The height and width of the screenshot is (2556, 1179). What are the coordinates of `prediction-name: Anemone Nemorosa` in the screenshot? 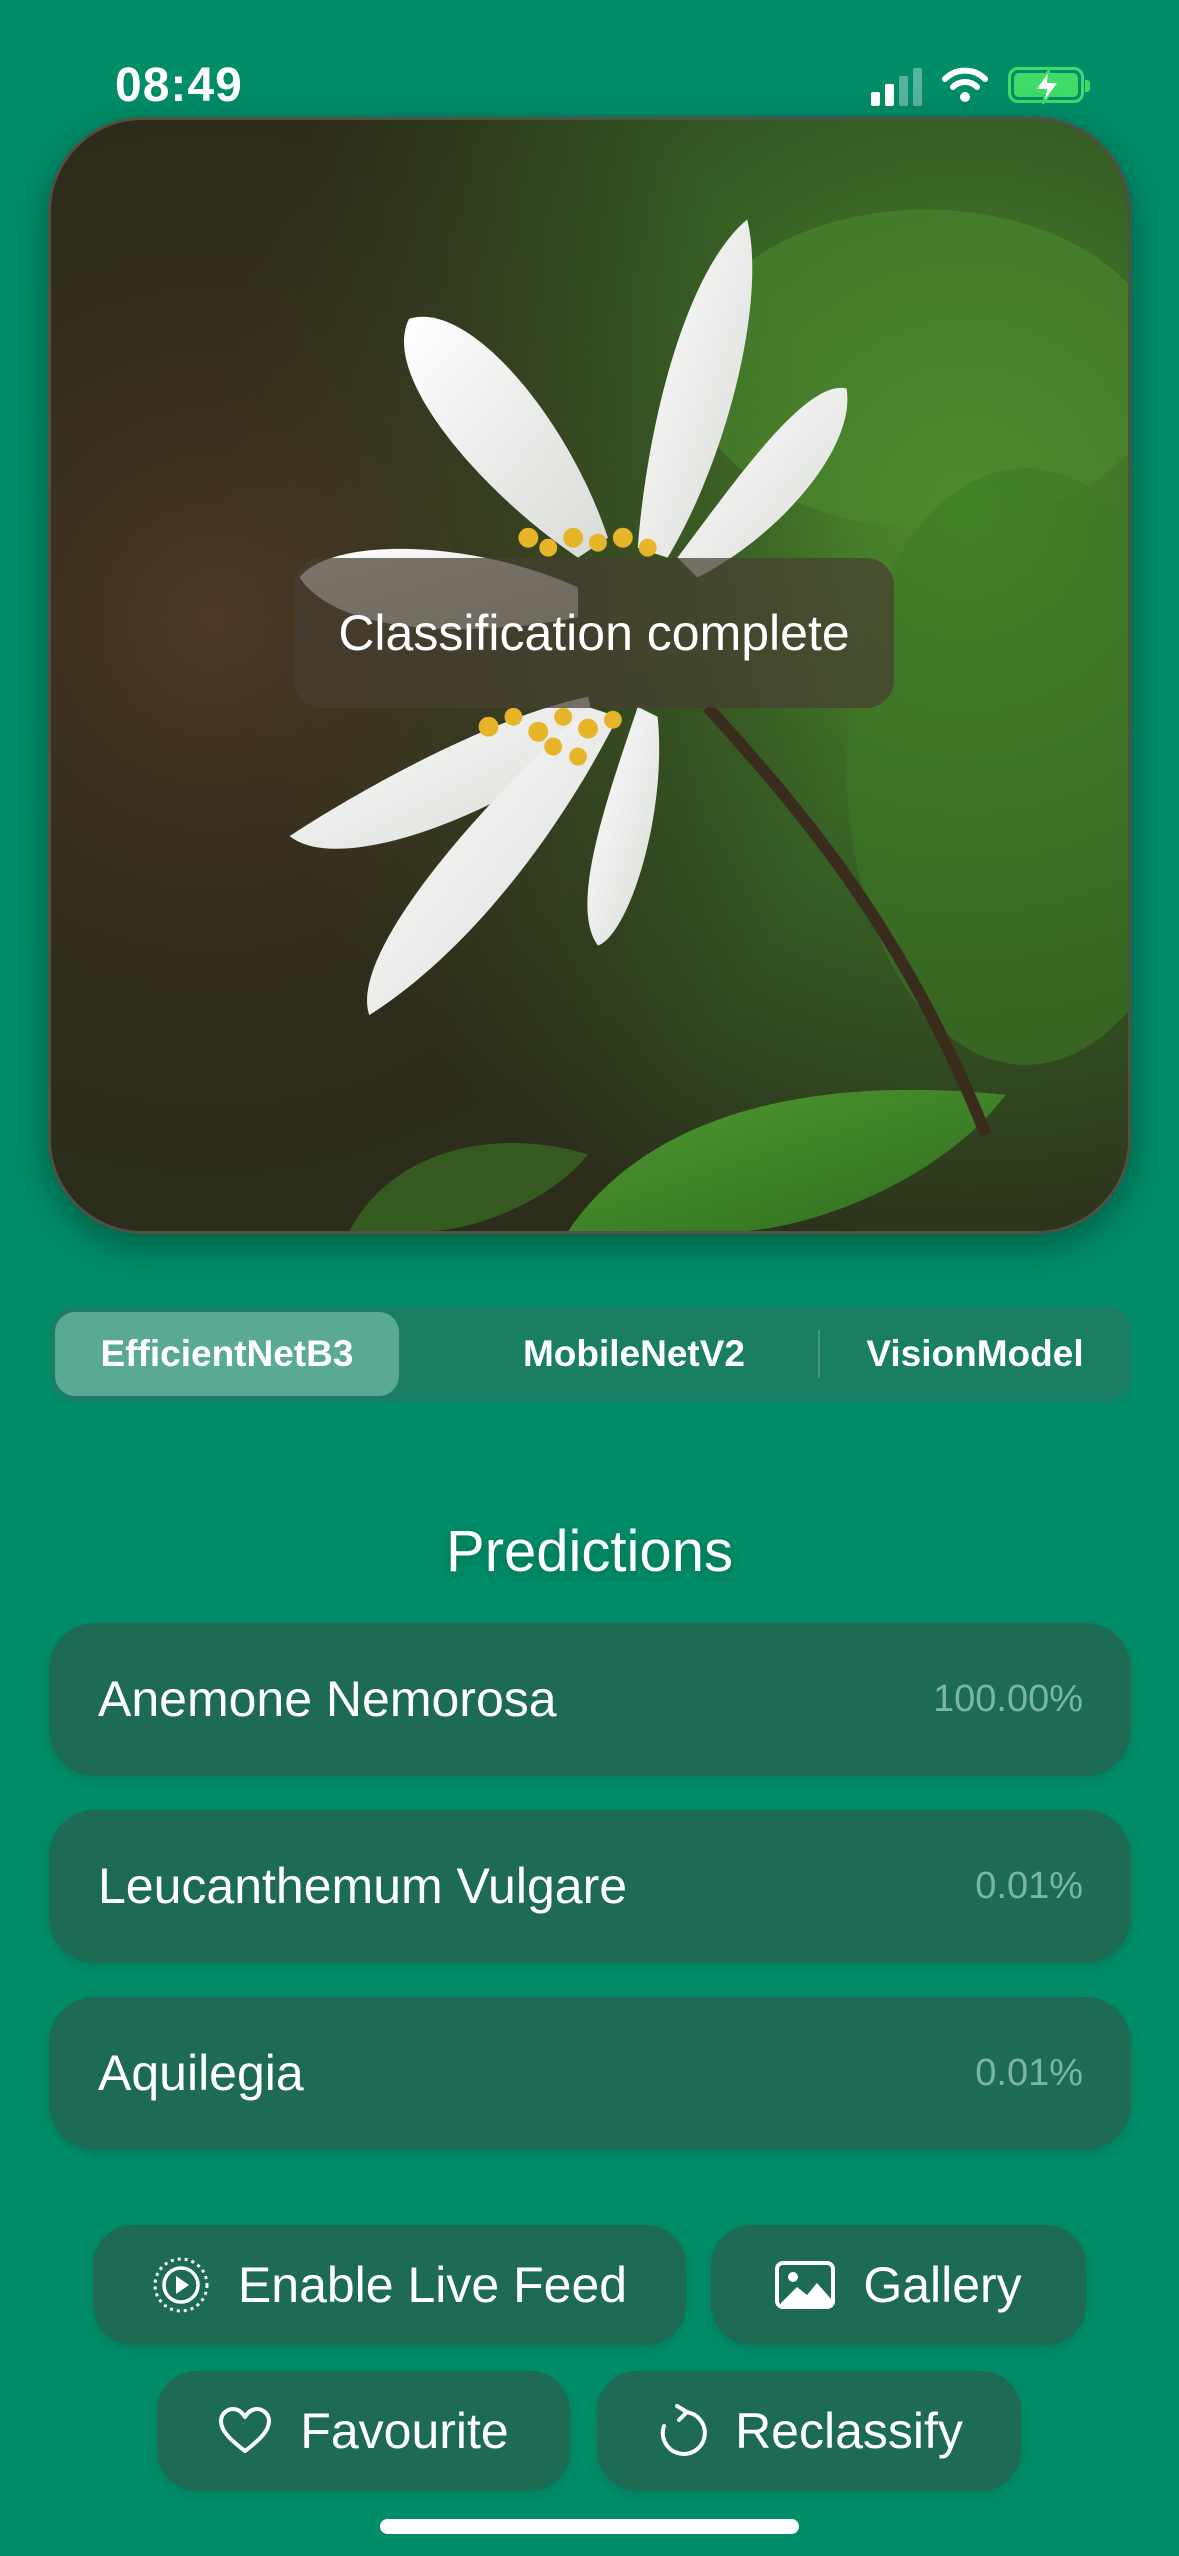 It's located at (327, 1699).